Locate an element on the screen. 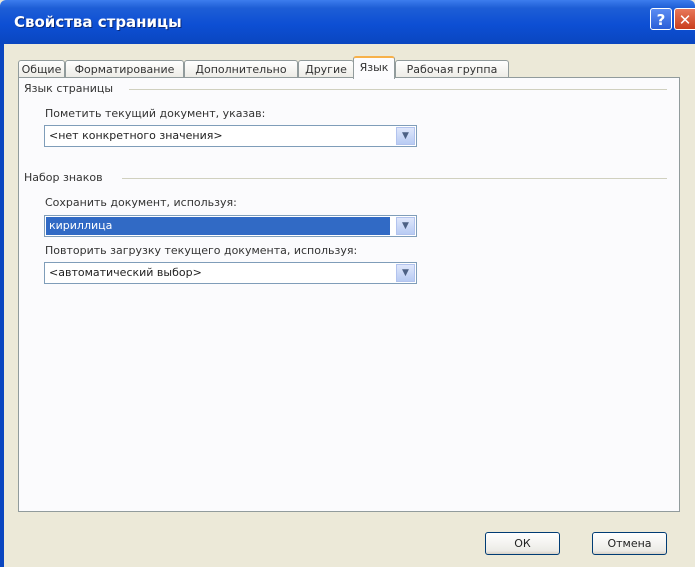 The image size is (695, 567). save-document-label: Сохранить документ, используя: is located at coordinates (141, 202).